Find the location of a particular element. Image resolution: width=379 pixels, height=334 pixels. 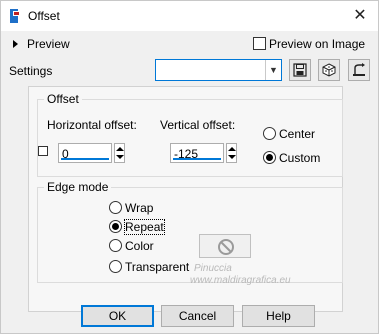

radio-repeat-label: Repeat is located at coordinates (144, 227).